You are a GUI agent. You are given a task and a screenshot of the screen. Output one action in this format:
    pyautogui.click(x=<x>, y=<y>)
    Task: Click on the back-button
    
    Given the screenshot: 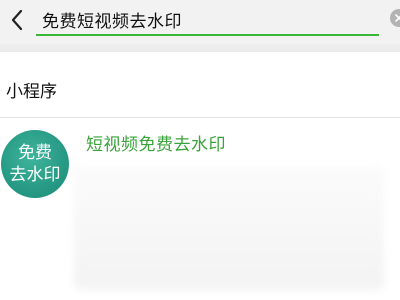 What is the action you would take?
    pyautogui.click(x=17, y=20)
    